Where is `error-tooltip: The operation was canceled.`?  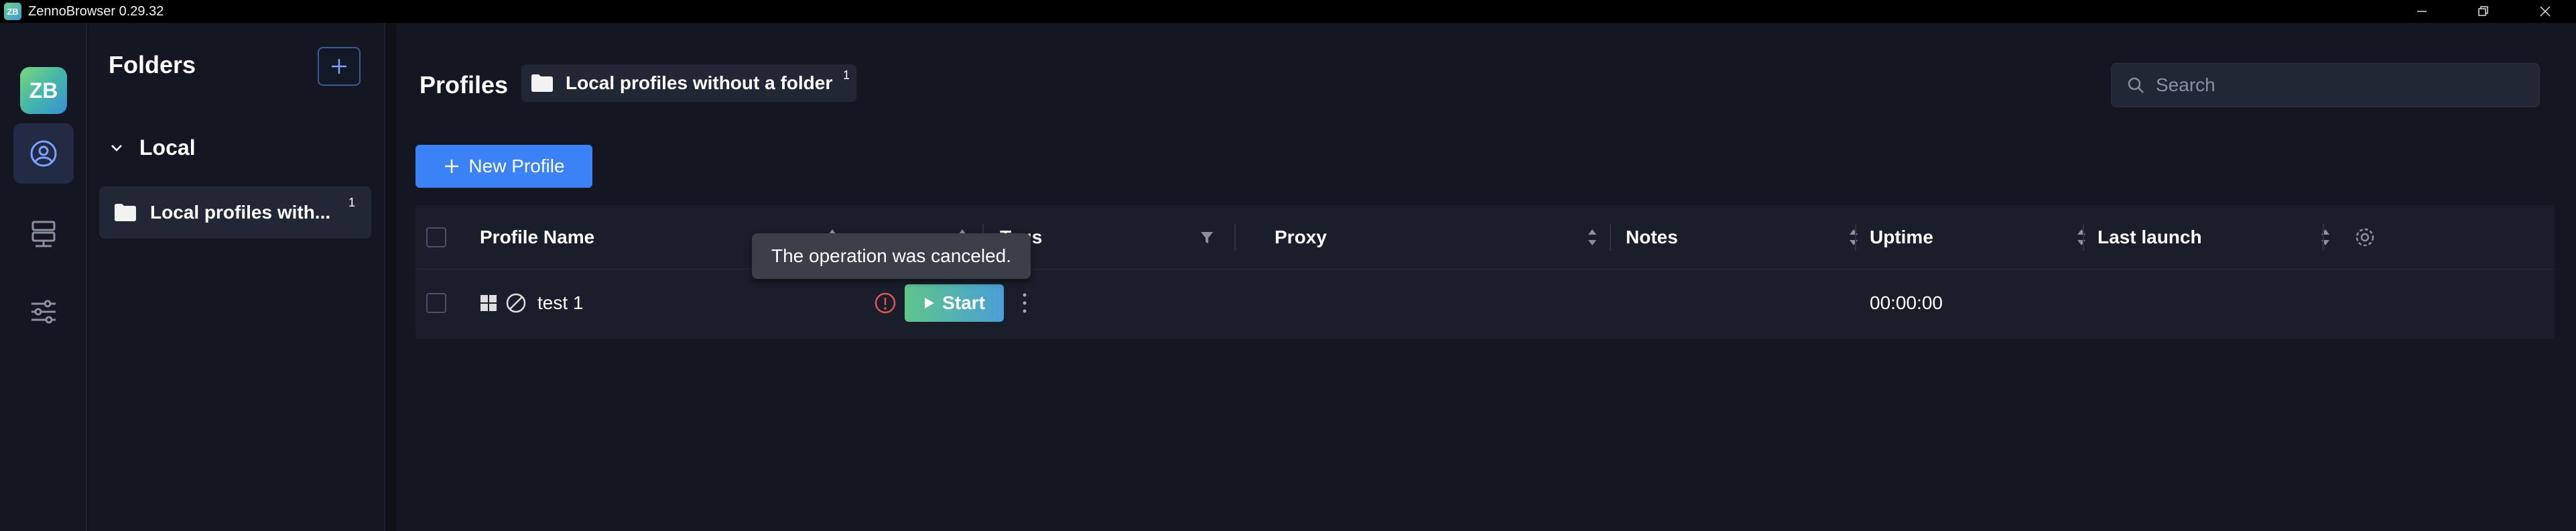
error-tooltip: The operation was canceled. is located at coordinates (891, 256).